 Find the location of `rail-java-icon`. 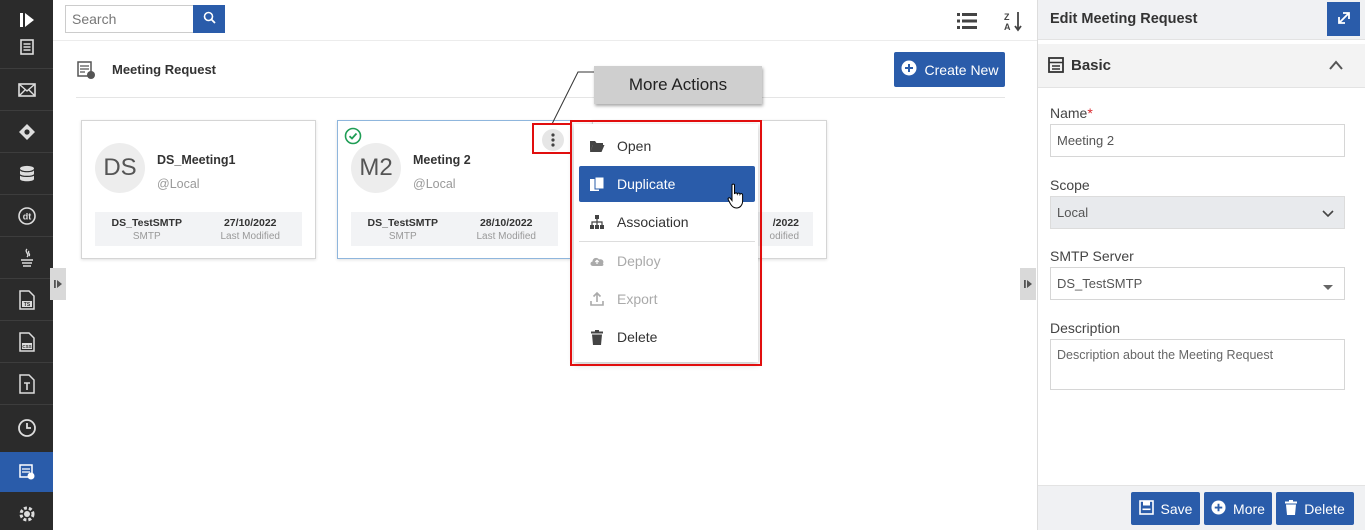

rail-java-icon is located at coordinates (26, 258).